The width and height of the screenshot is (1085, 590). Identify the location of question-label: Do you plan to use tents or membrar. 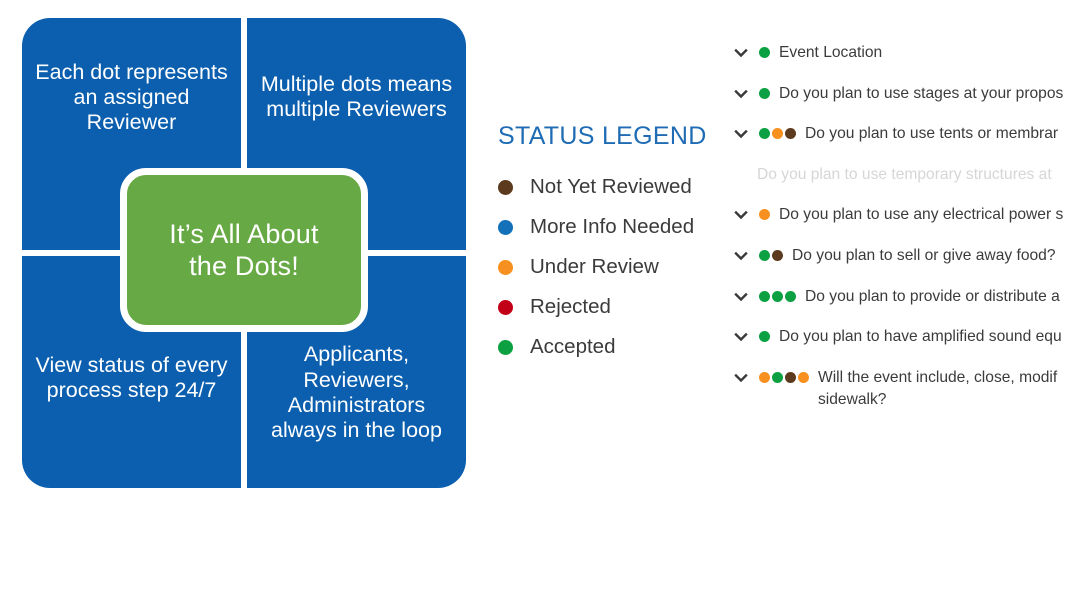
(932, 134).